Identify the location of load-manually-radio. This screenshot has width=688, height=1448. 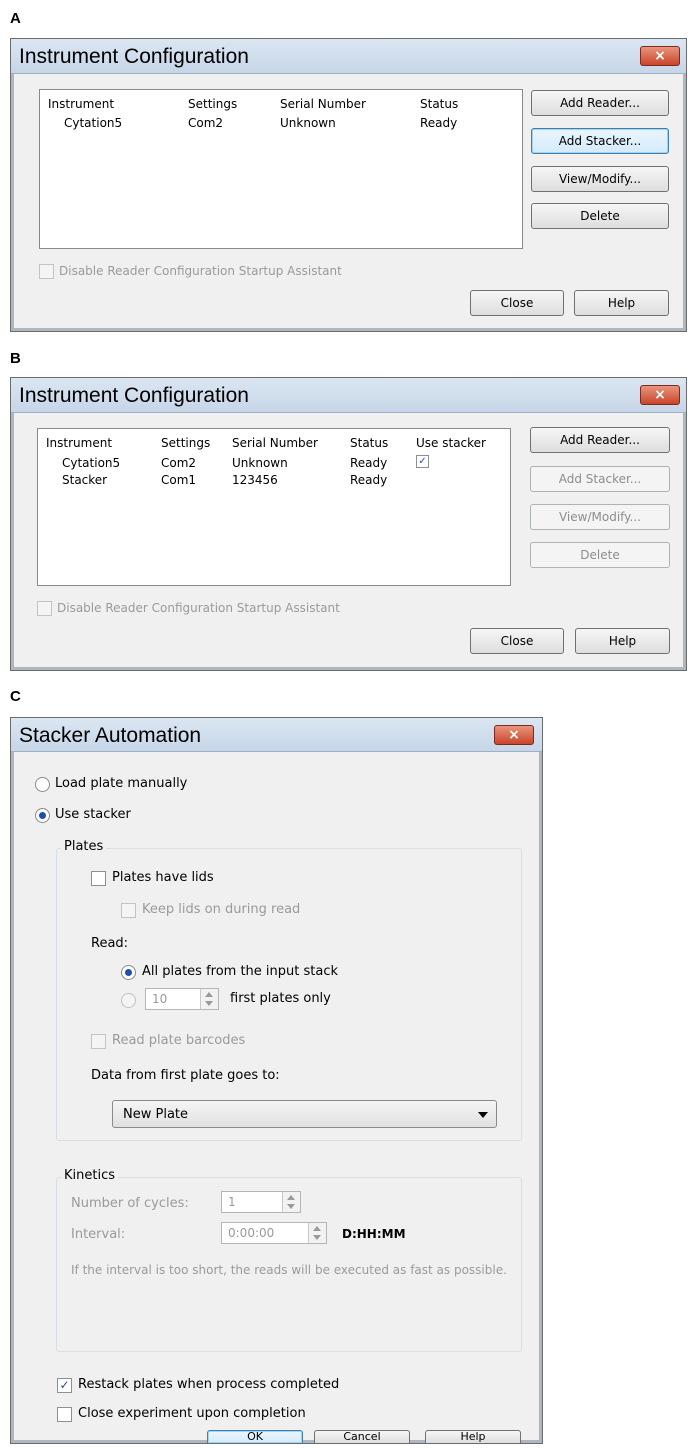
(42, 784).